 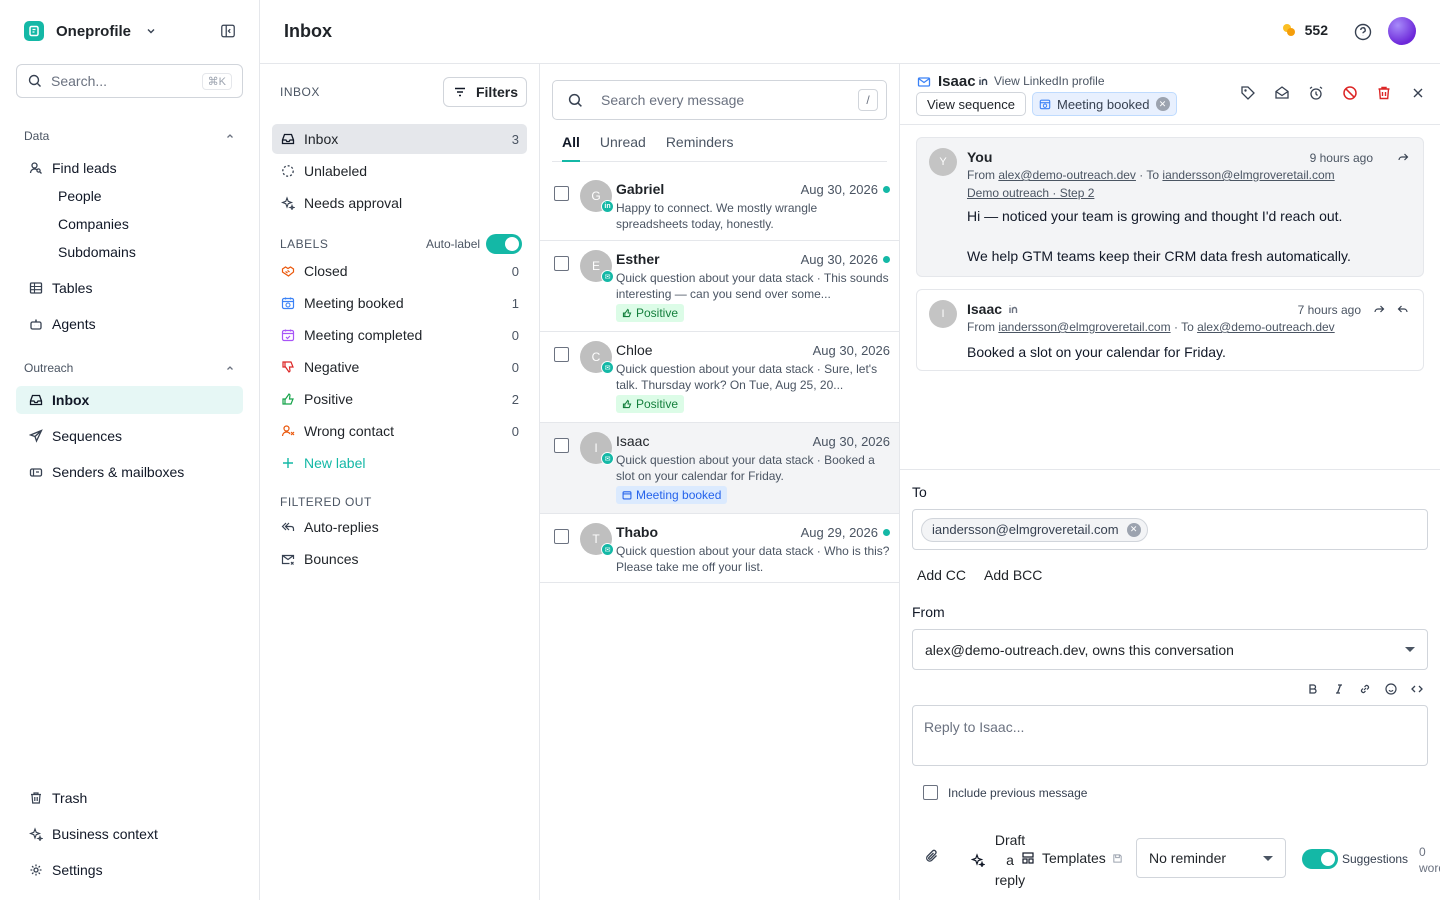 What do you see at coordinates (36, 870) in the screenshot?
I see `gear-icon` at bounding box center [36, 870].